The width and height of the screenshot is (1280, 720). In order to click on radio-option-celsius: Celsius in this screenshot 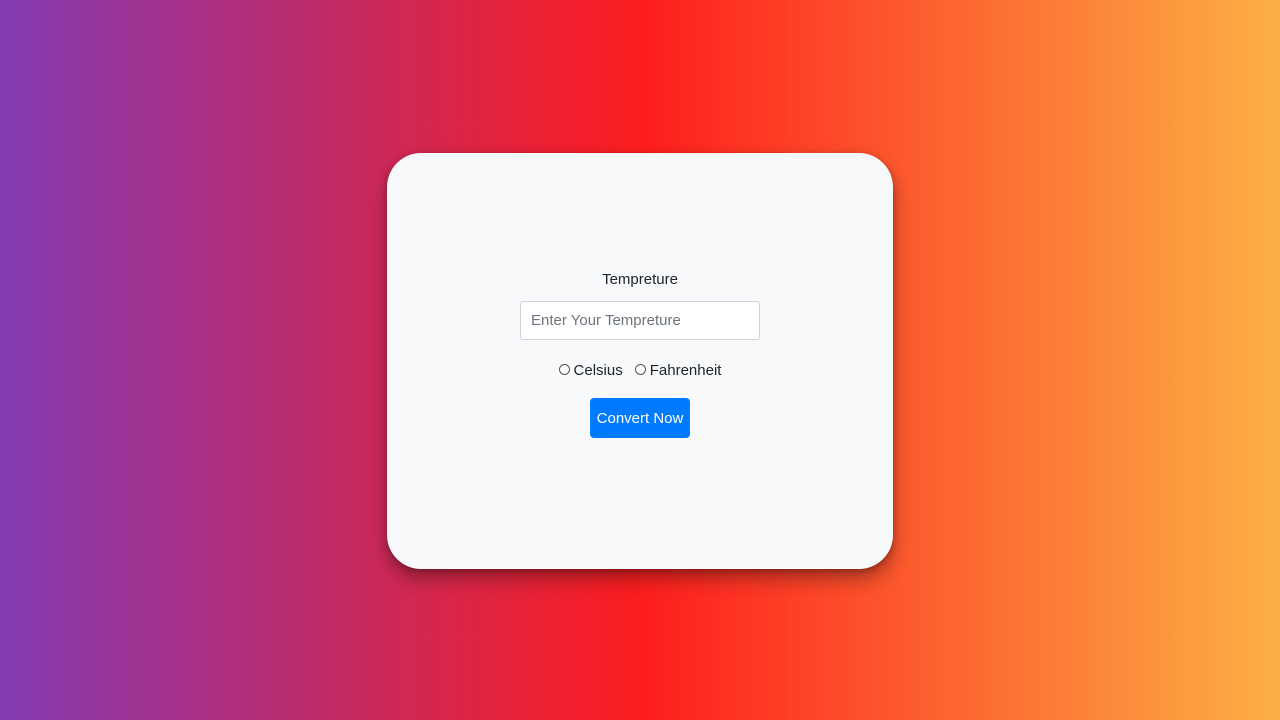, I will do `click(590, 370)`.